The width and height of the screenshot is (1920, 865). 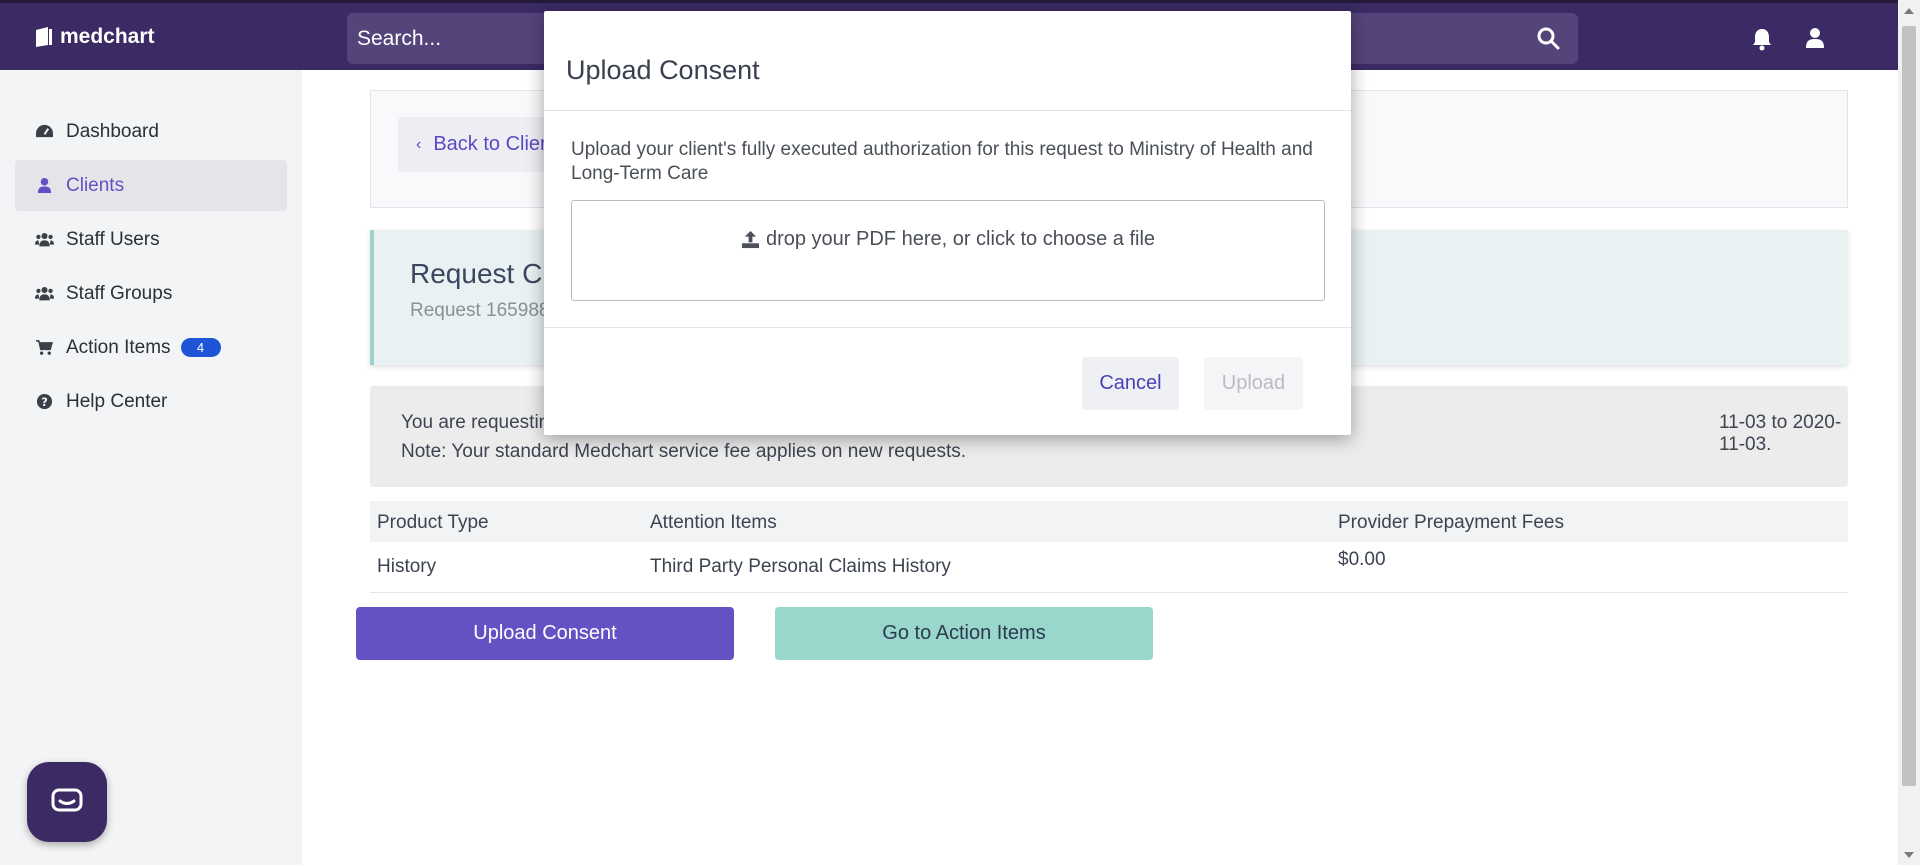 I want to click on sidebar-item-label: Clients, so click(x=95, y=185).